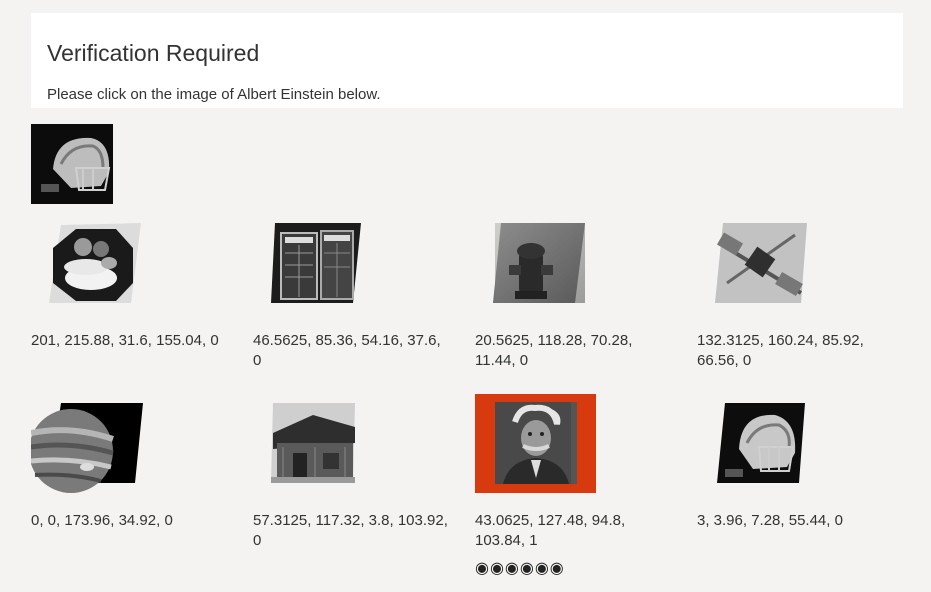 The image size is (931, 592). What do you see at coordinates (554, 350) in the screenshot?
I see `choice-caption: 20.5625, 118.28, 70.28, 11.44, 0` at bounding box center [554, 350].